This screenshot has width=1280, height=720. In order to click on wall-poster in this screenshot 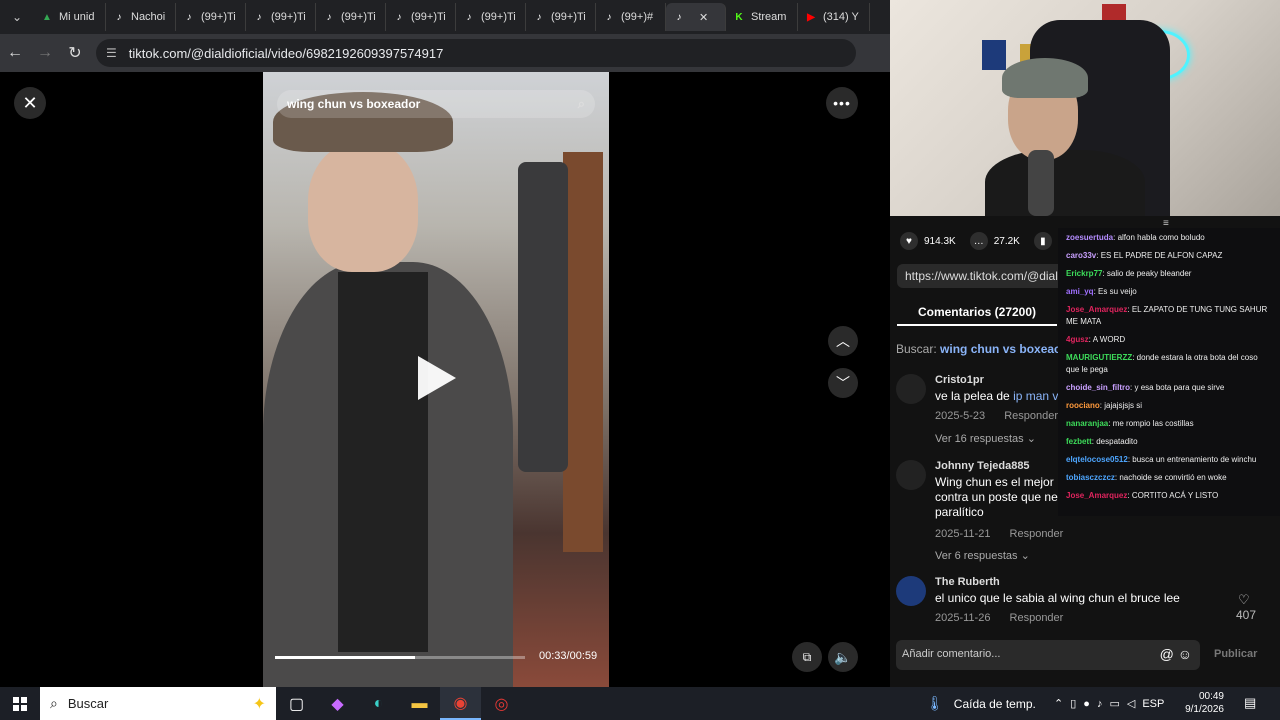, I will do `click(994, 55)`.